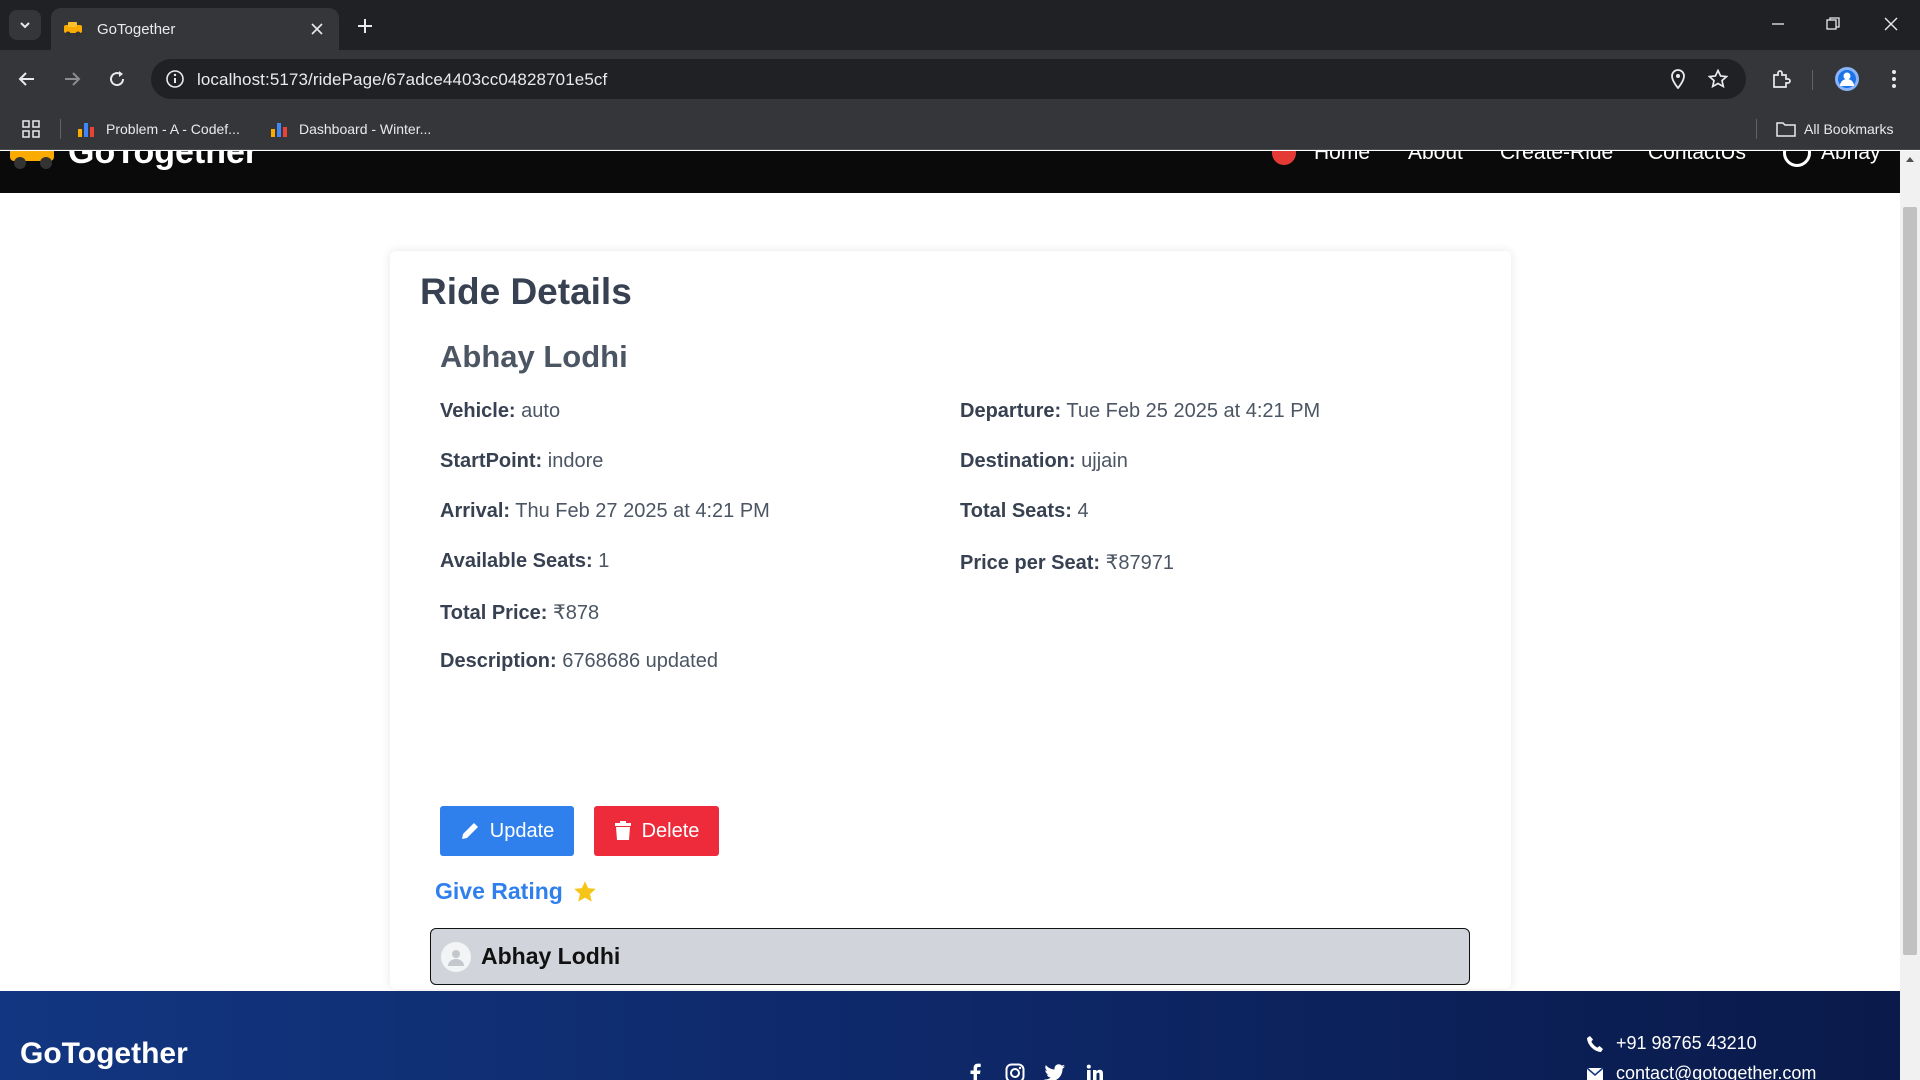 The width and height of the screenshot is (1920, 1080). Describe the element at coordinates (1797, 159) in the screenshot. I see `user-circle-icon` at that location.